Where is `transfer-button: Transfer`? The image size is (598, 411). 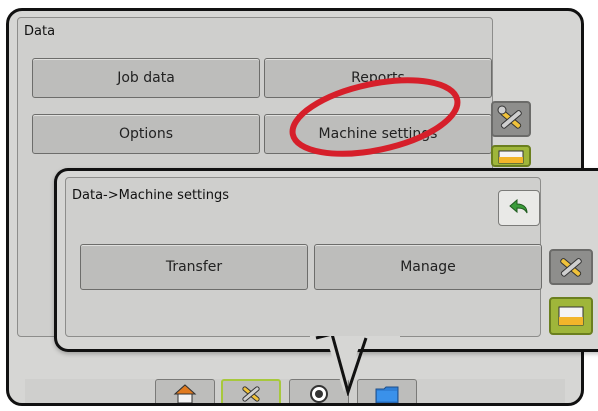 transfer-button: Transfer is located at coordinates (194, 267).